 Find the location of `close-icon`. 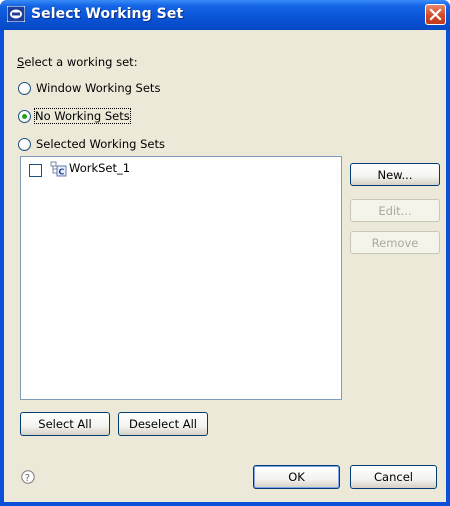

close-icon is located at coordinates (435, 14).